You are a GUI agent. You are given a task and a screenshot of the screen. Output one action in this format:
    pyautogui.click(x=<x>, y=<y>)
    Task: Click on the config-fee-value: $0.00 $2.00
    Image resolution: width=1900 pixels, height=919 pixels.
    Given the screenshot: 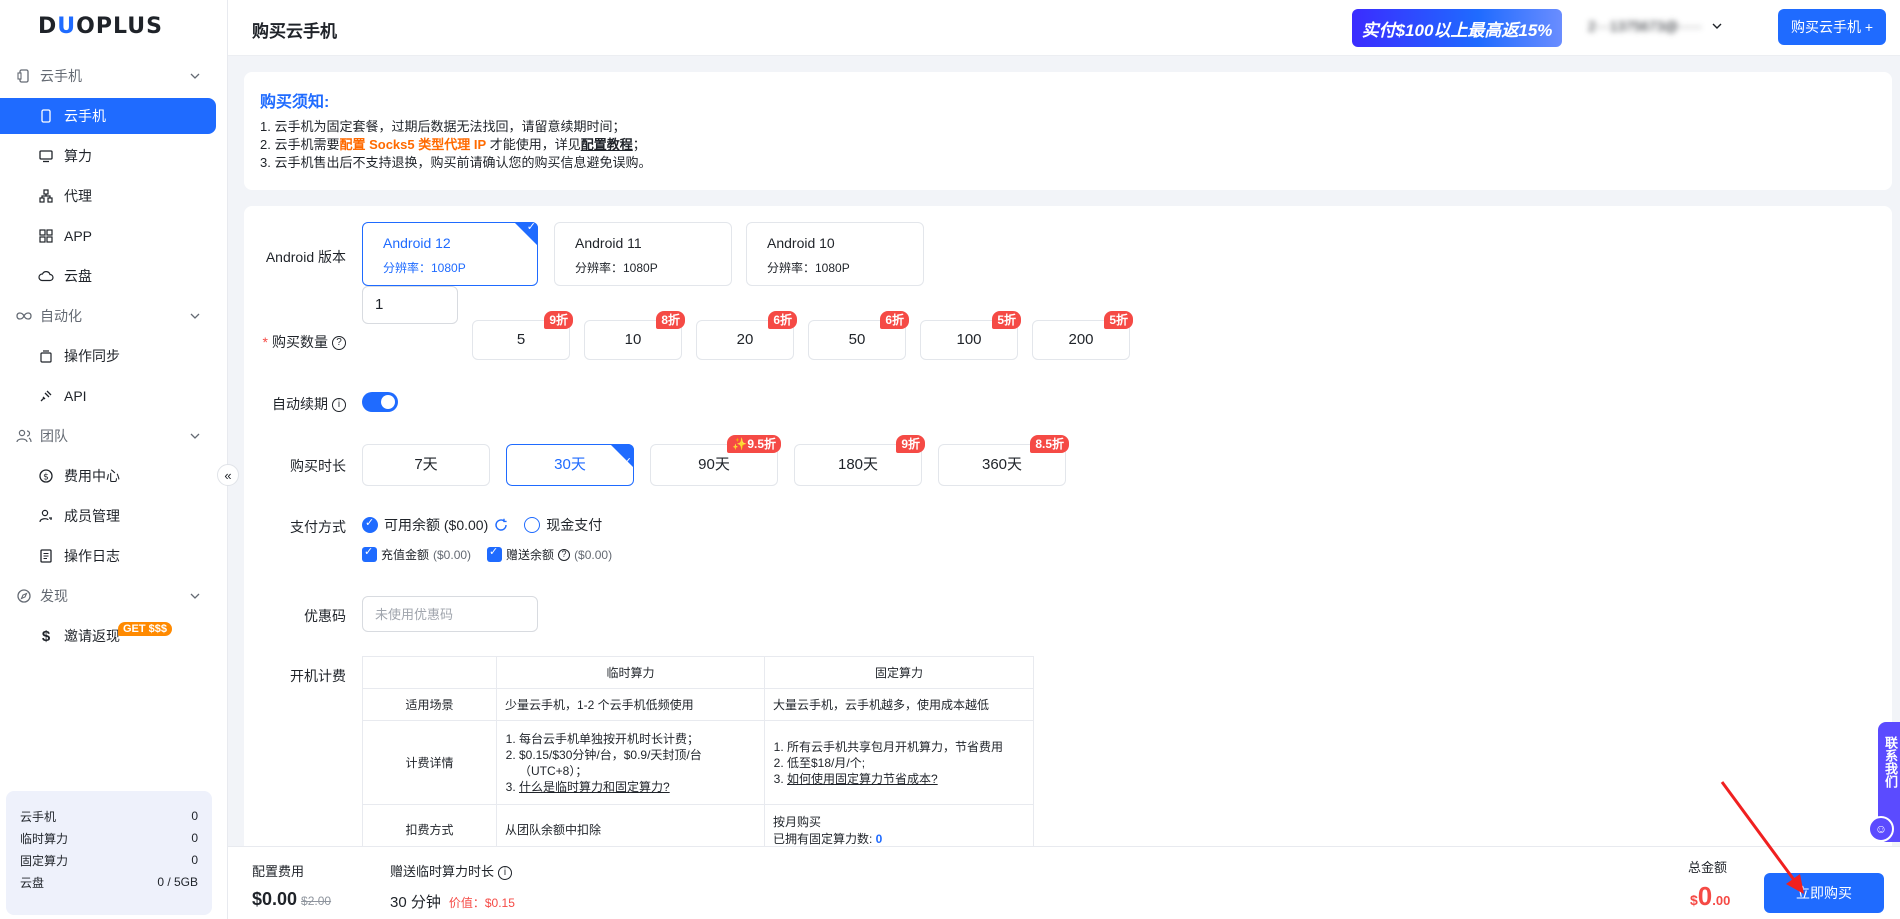 What is the action you would take?
    pyautogui.click(x=292, y=899)
    